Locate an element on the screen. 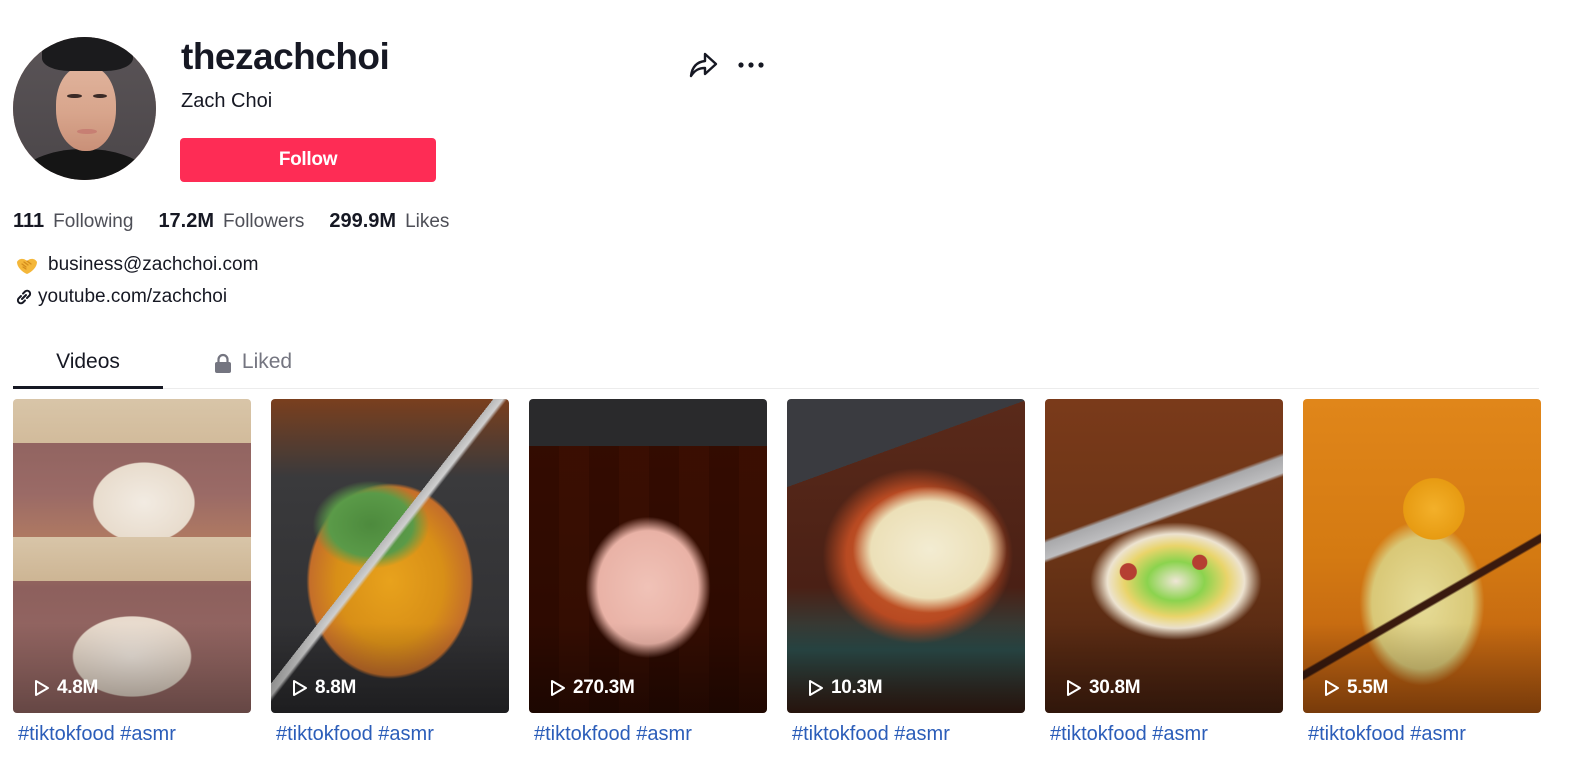 Image resolution: width=1592 pixels, height=776 pixels. view-count: 10.3M is located at coordinates (845, 688).